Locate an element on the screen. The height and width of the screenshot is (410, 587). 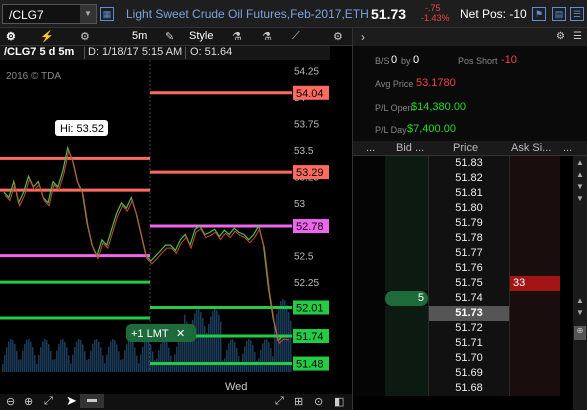
price-cell: 51.75 is located at coordinates (469, 283).